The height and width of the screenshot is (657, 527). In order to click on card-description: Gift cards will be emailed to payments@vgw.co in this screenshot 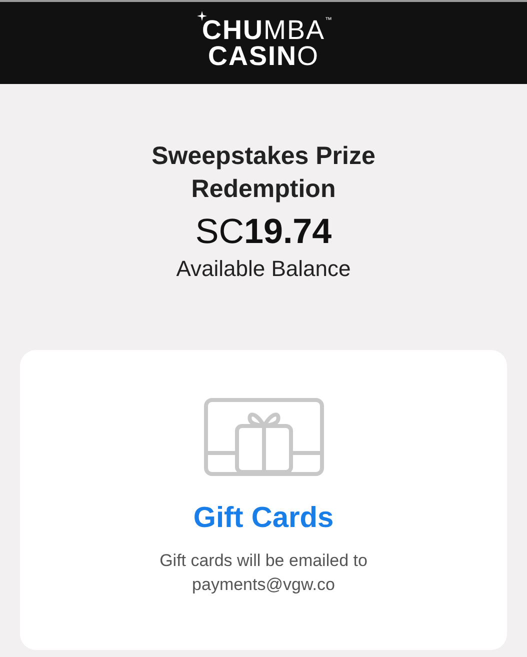, I will do `click(263, 573)`.